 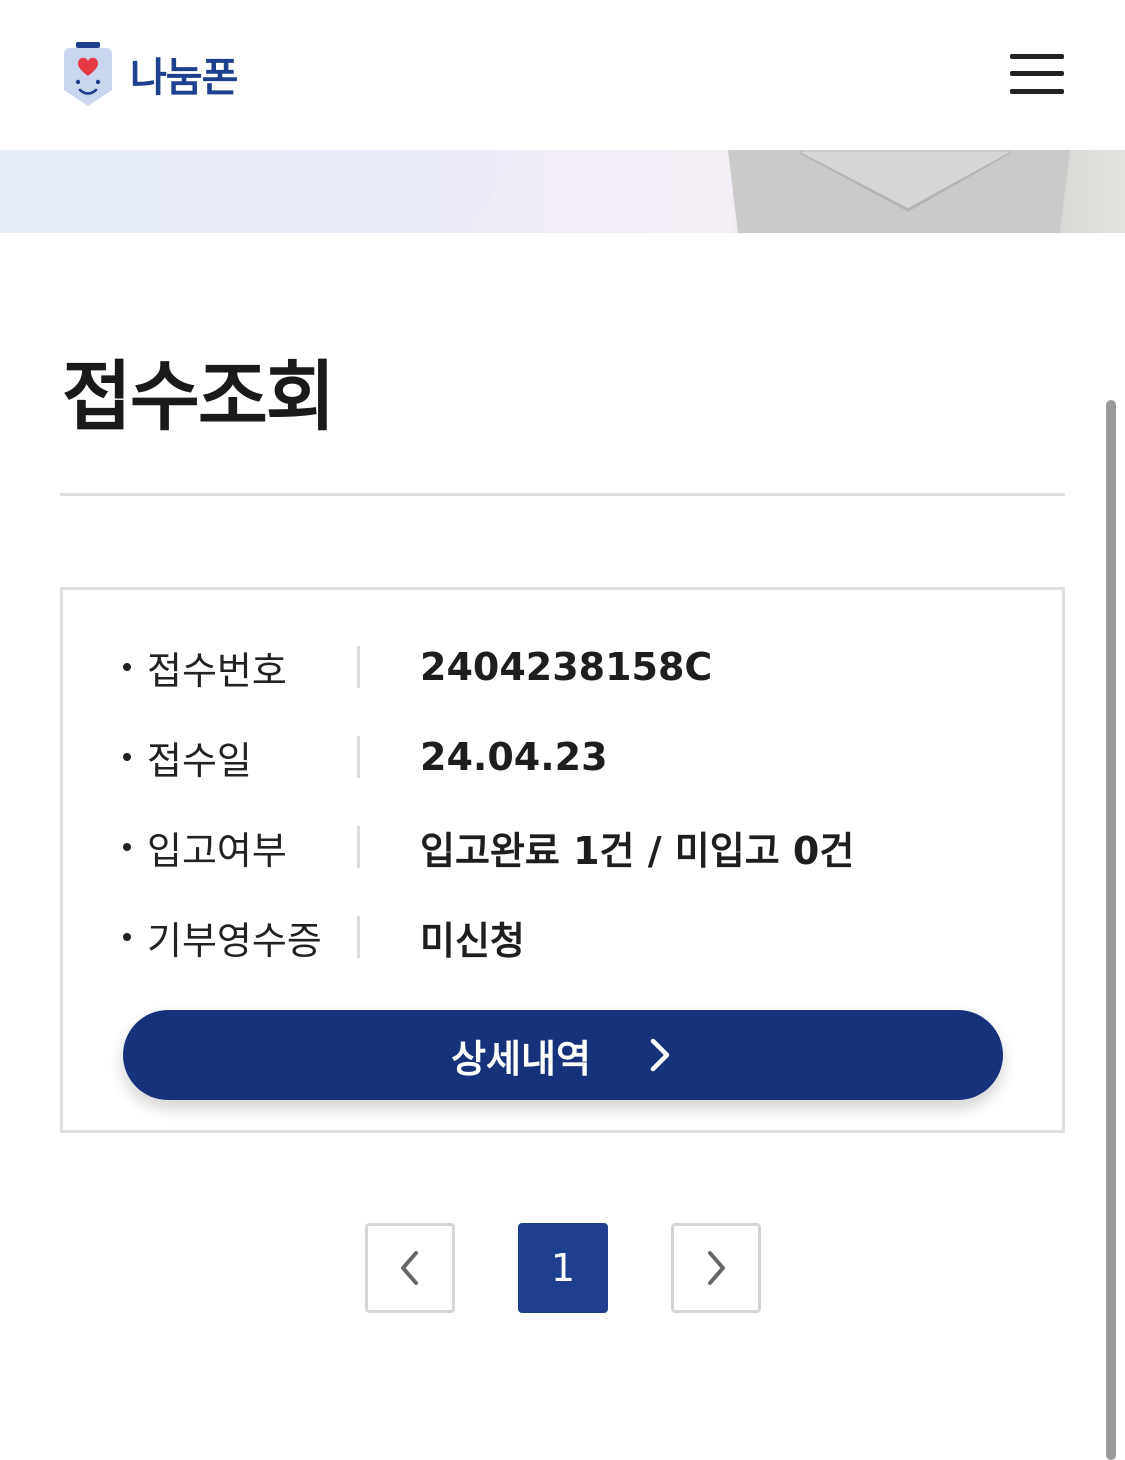 I want to click on logo-text: 나눔폰, so click(x=184, y=78).